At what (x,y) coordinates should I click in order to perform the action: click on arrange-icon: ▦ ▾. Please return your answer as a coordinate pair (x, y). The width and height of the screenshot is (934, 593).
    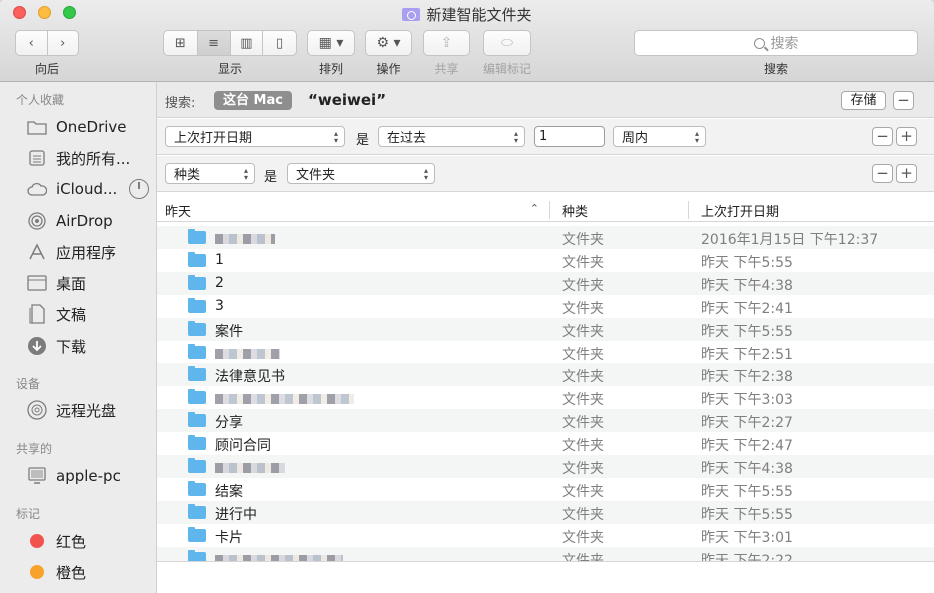
    Looking at the image, I should click on (331, 43).